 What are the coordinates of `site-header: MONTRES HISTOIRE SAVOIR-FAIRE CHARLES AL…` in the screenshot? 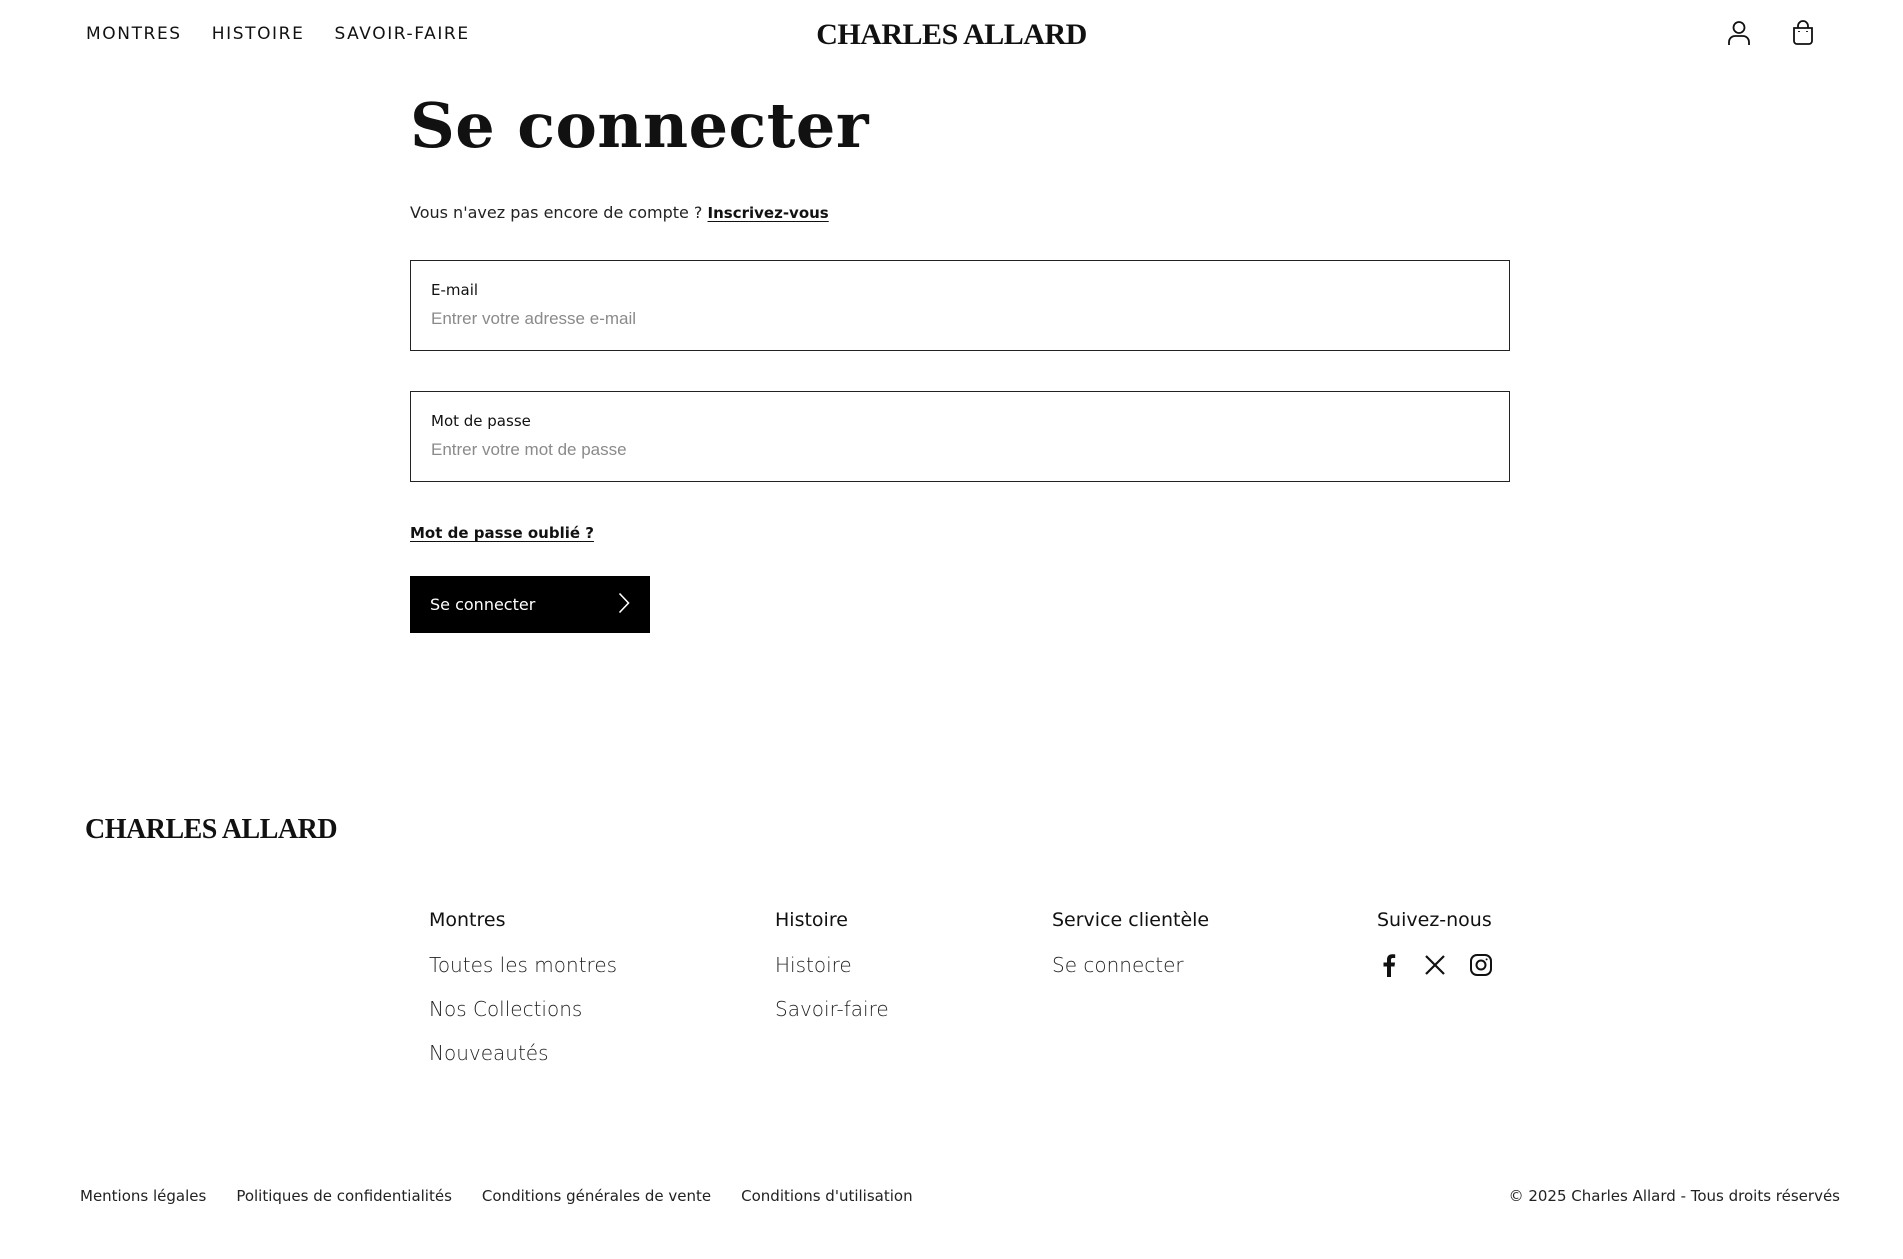 It's located at (951, 36).